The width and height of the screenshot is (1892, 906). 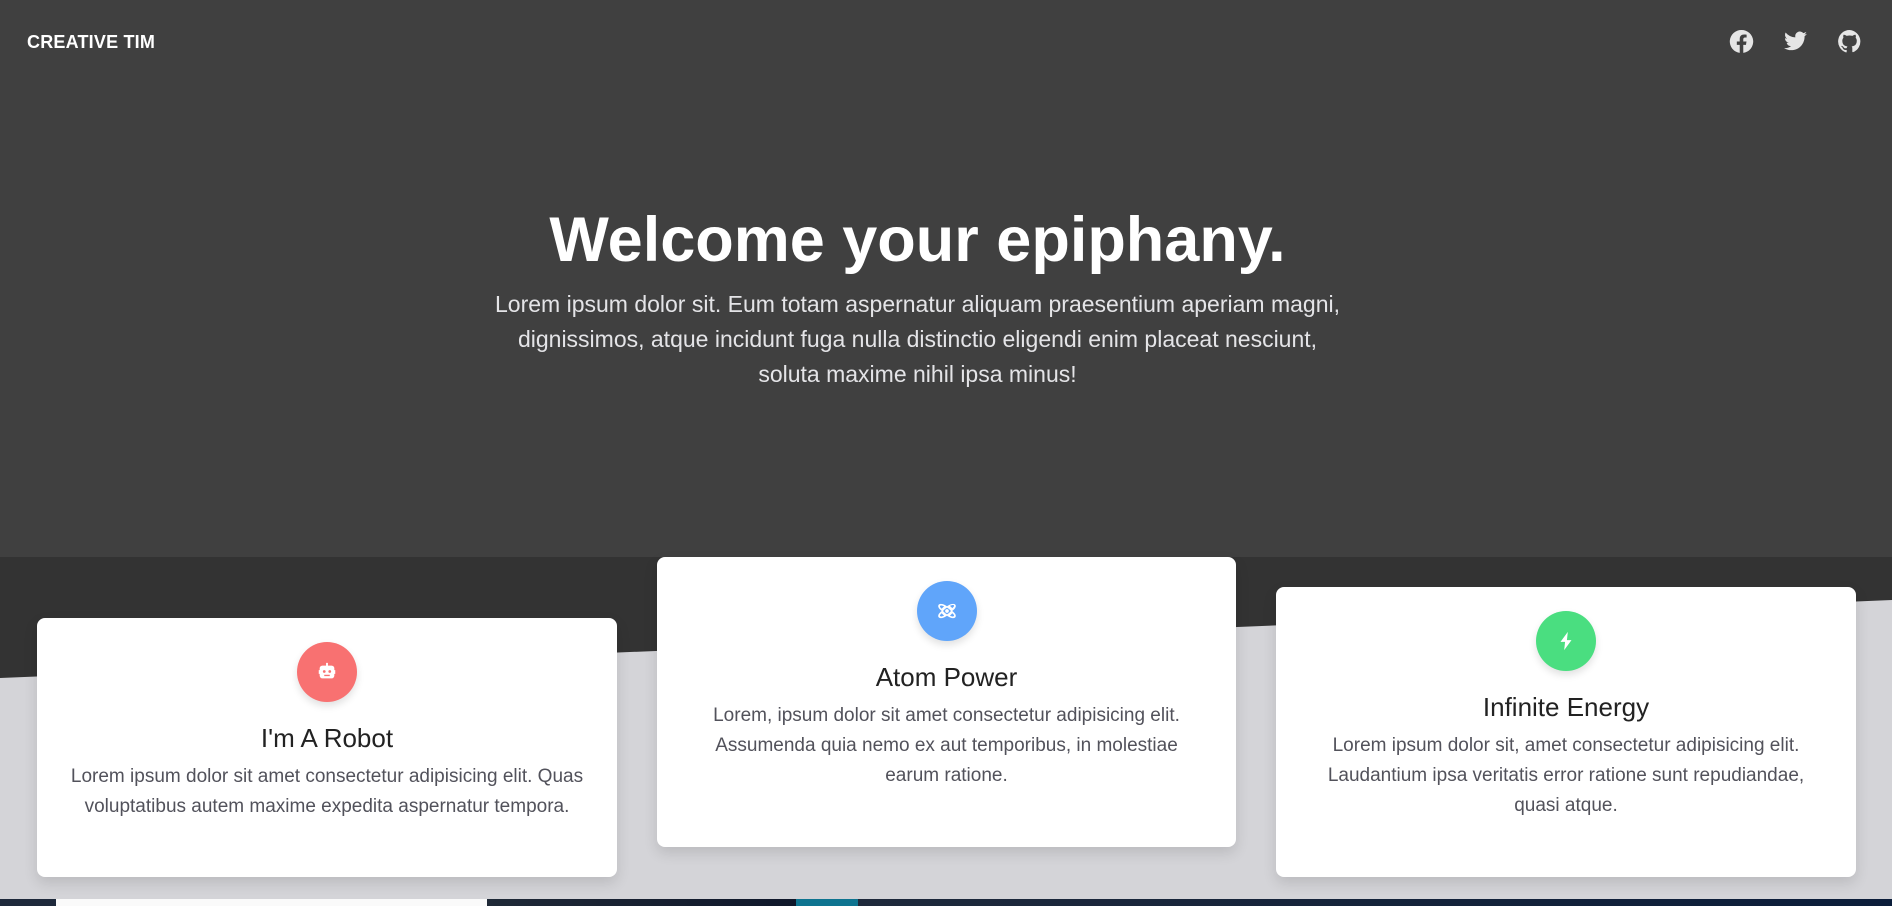 I want to click on robot-badge, so click(x=327, y=672).